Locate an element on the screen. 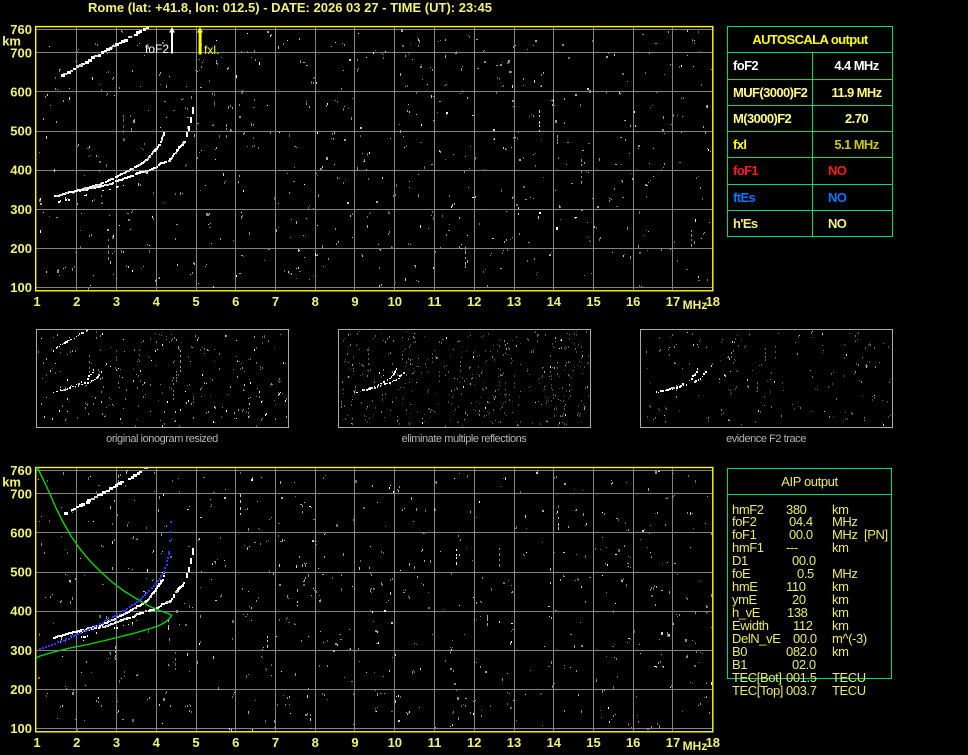  svg-text: fxl. is located at coordinates (211, 50).